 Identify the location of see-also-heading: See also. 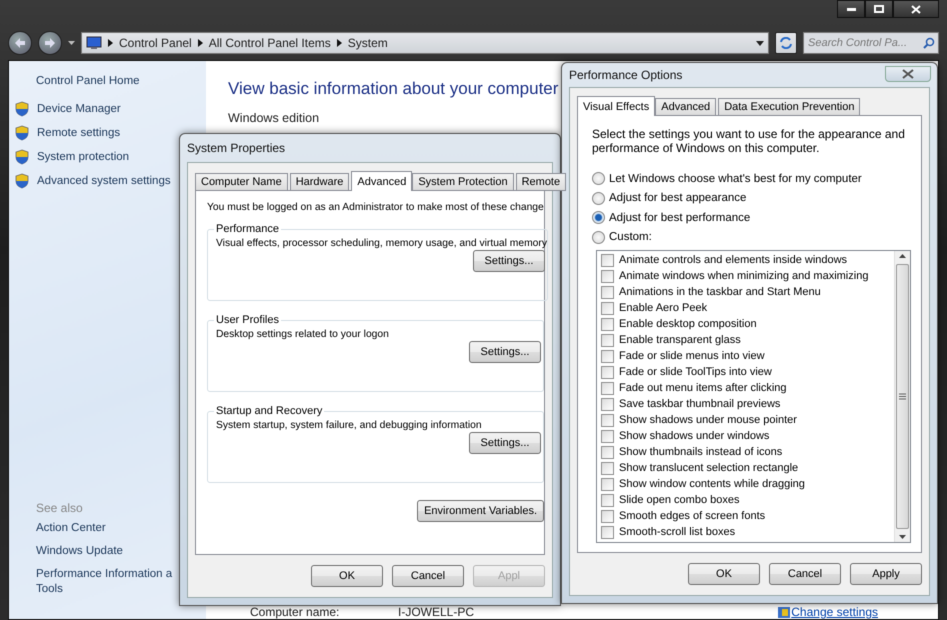
(59, 508).